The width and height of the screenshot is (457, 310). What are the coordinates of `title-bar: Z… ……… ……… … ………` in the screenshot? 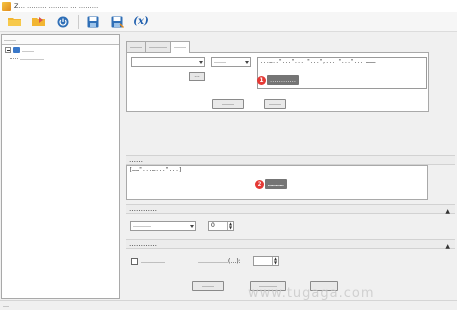 It's located at (228, 6).